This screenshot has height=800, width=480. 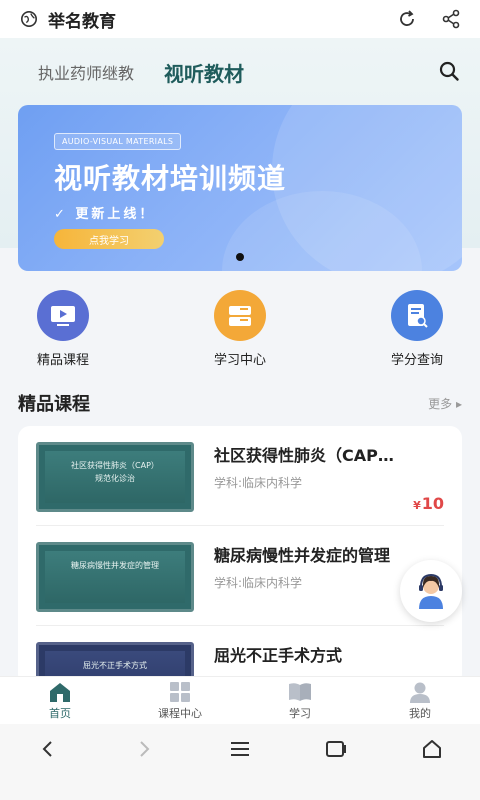 I want to click on nav-label: 学习, so click(x=300, y=713).